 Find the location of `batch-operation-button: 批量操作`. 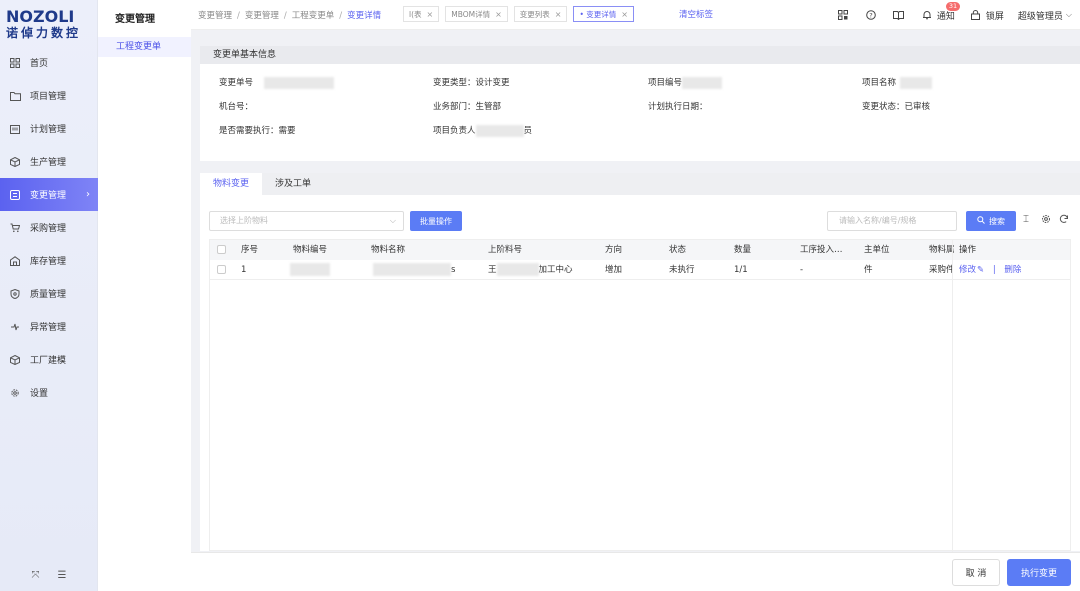

batch-operation-button: 批量操作 is located at coordinates (436, 221).